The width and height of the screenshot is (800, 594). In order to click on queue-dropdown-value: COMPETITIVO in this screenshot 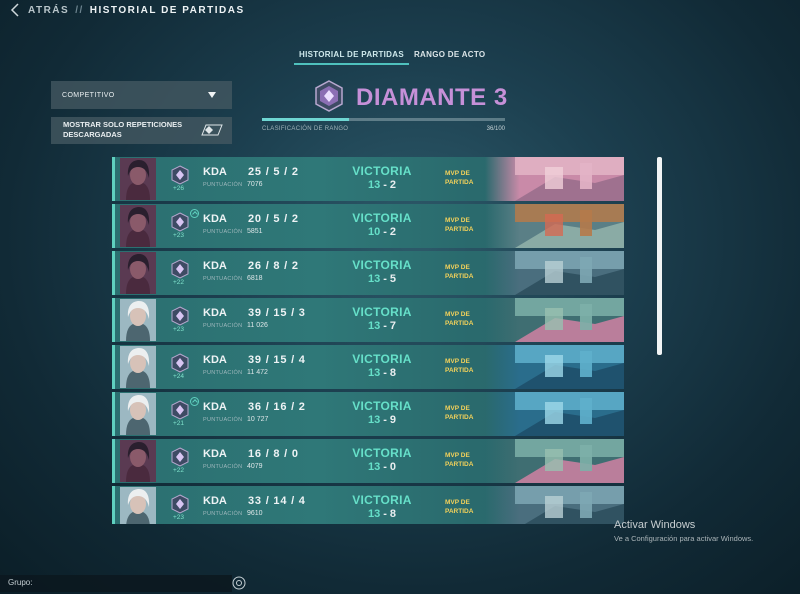, I will do `click(88, 95)`.